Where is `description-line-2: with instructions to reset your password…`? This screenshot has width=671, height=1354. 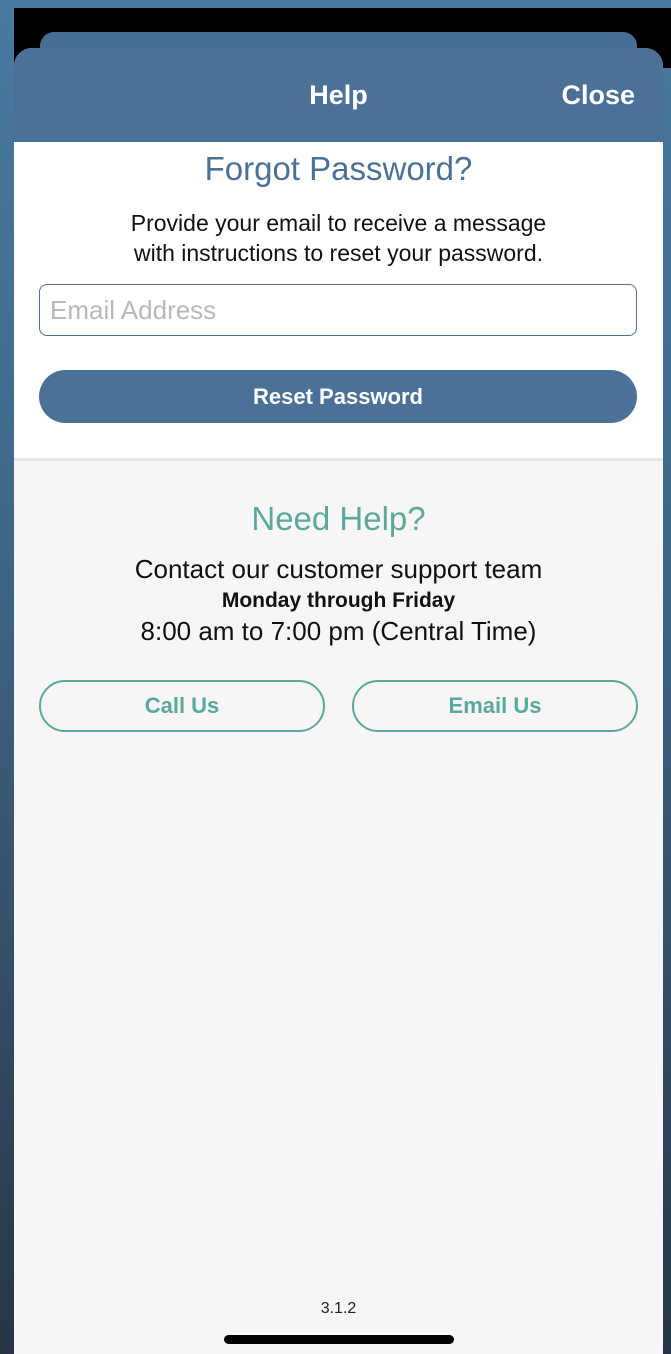
description-line-2: with instructions to reset your password… is located at coordinates (338, 253).